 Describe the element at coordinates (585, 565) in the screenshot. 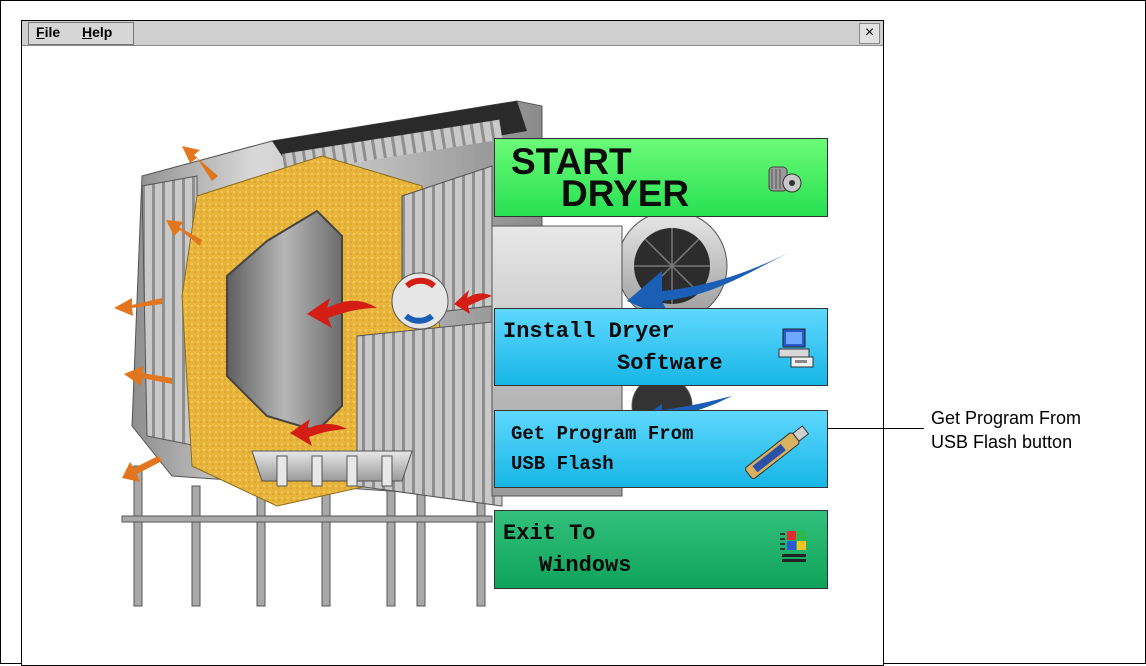

I see `exit-line2: Windows` at that location.